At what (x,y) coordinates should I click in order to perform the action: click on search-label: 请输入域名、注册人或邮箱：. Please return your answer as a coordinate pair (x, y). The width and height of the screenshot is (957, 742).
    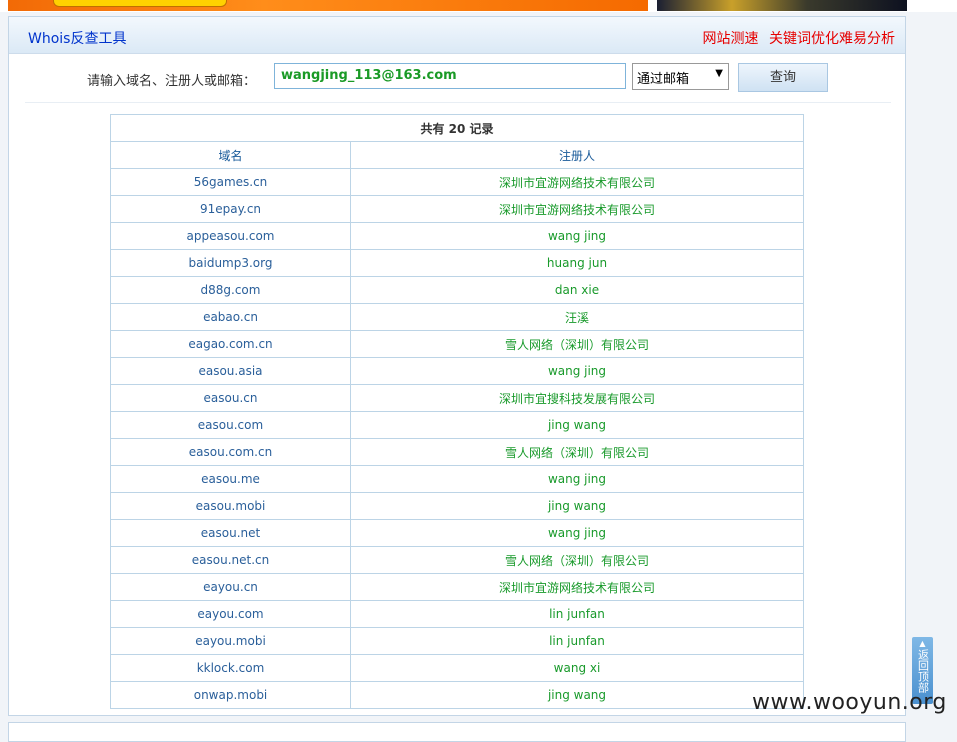
    Looking at the image, I should click on (172, 81).